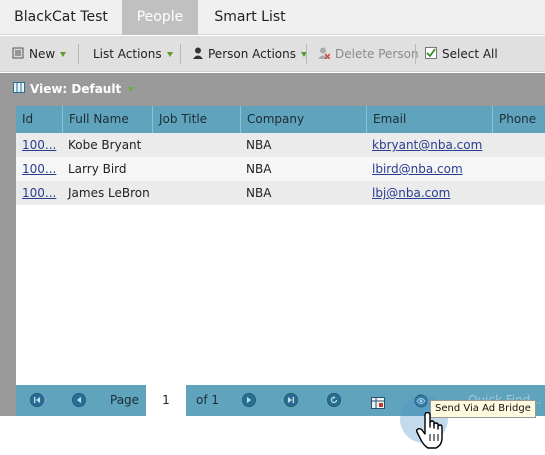 This screenshot has height=455, width=545. I want to click on column-header-phone: Phone, so click(518, 119).